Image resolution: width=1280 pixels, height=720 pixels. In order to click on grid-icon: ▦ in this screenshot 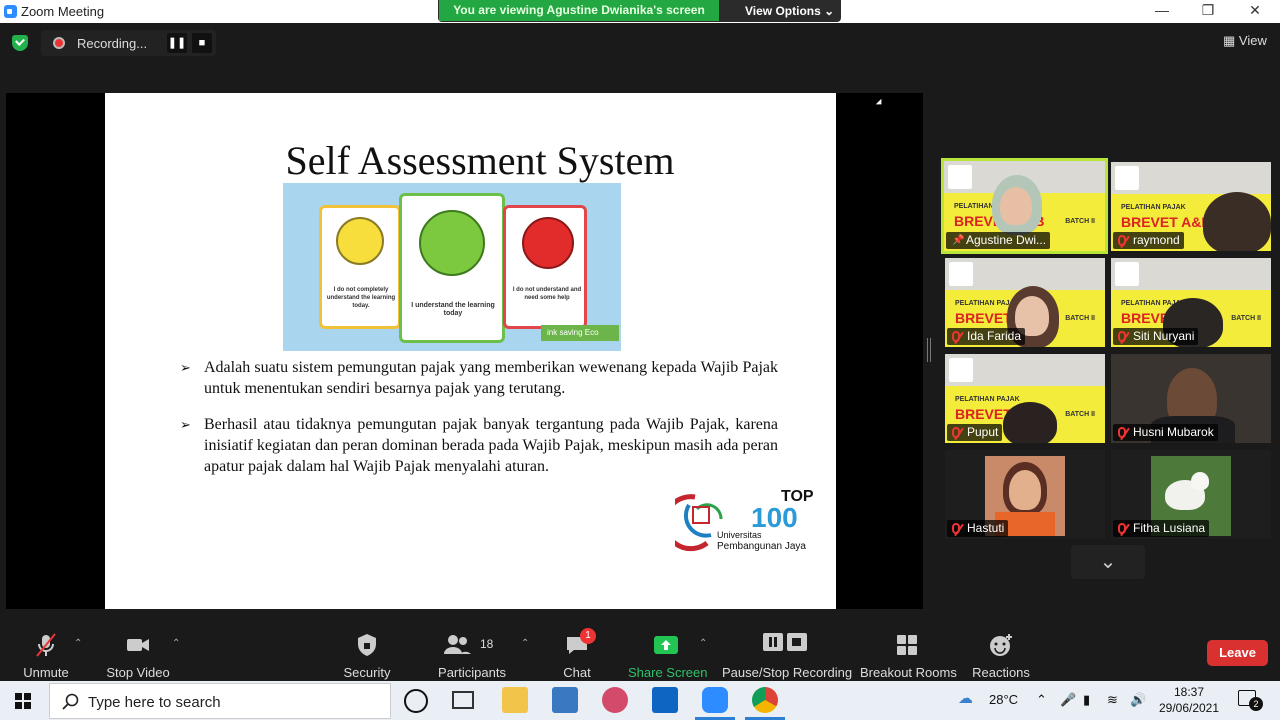, I will do `click(1229, 40)`.